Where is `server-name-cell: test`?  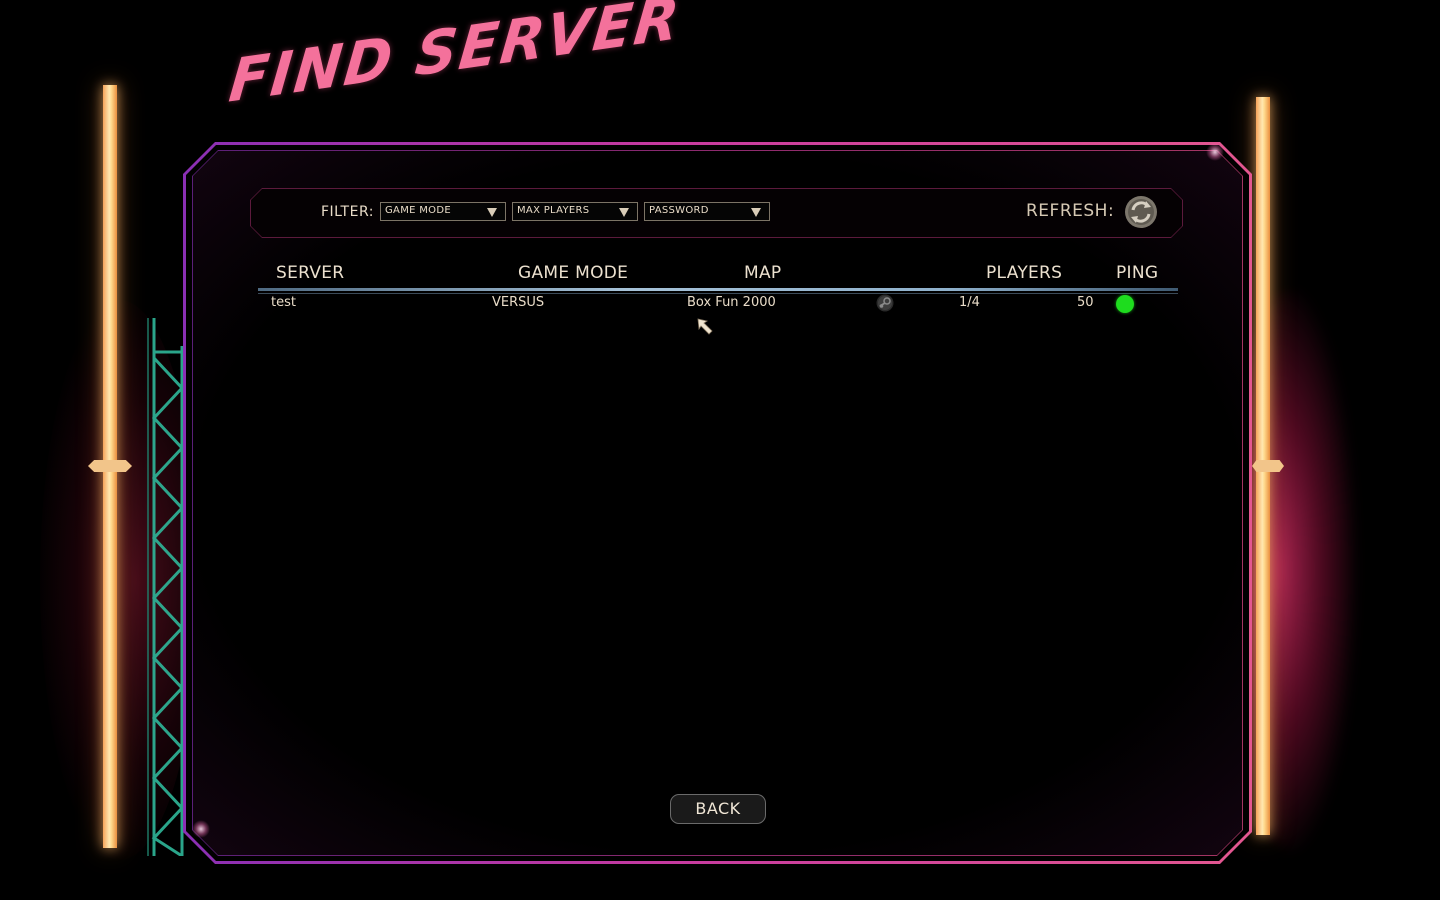
server-name-cell: test is located at coordinates (283, 302).